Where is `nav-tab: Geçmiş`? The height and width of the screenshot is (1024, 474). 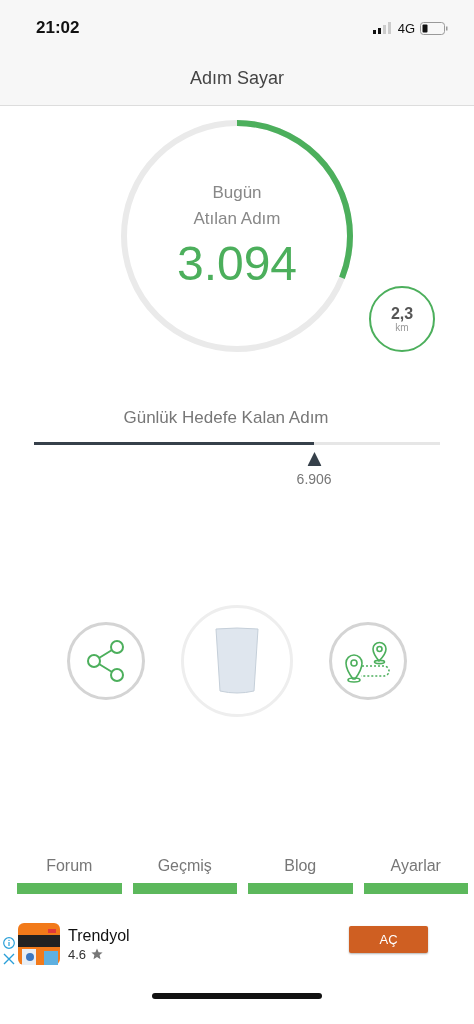
nav-tab: Geçmiş is located at coordinates (184, 875).